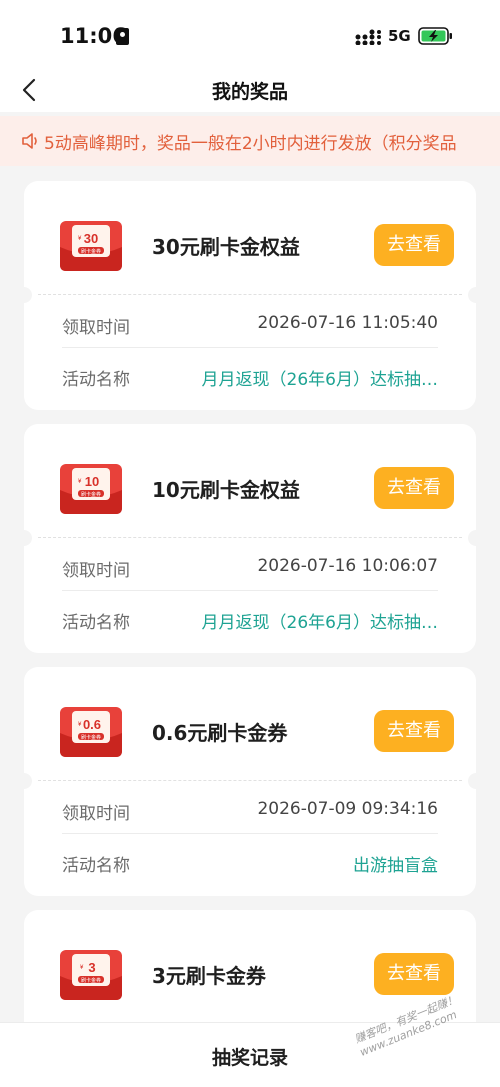 This screenshot has height=1087, width=500. Describe the element at coordinates (250, 34) in the screenshot. I see `status-bar: 11:06 5G` at that location.